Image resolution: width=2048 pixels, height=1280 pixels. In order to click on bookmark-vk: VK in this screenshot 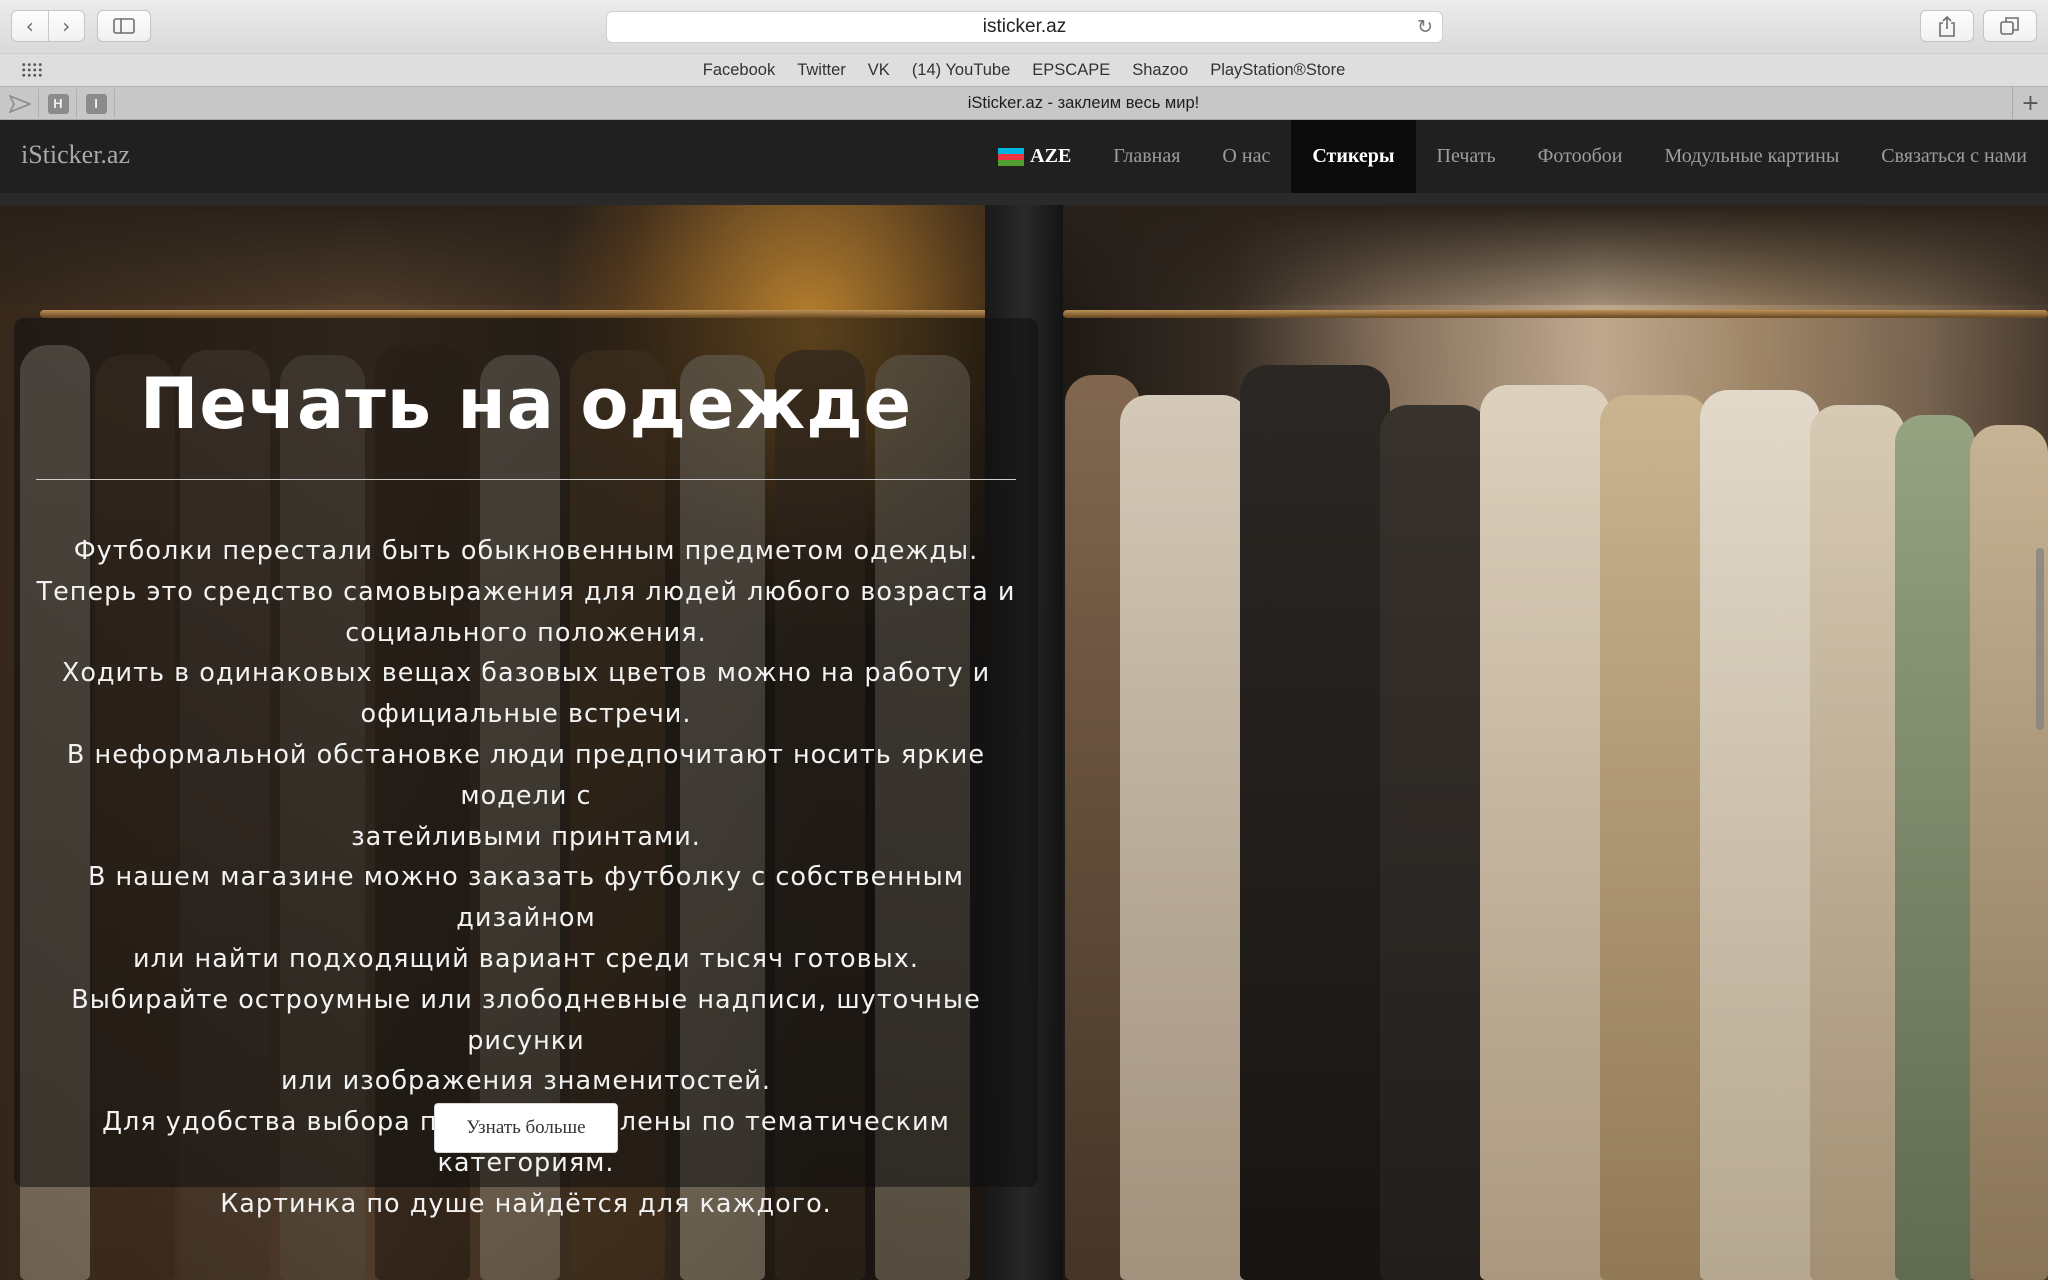, I will do `click(879, 70)`.